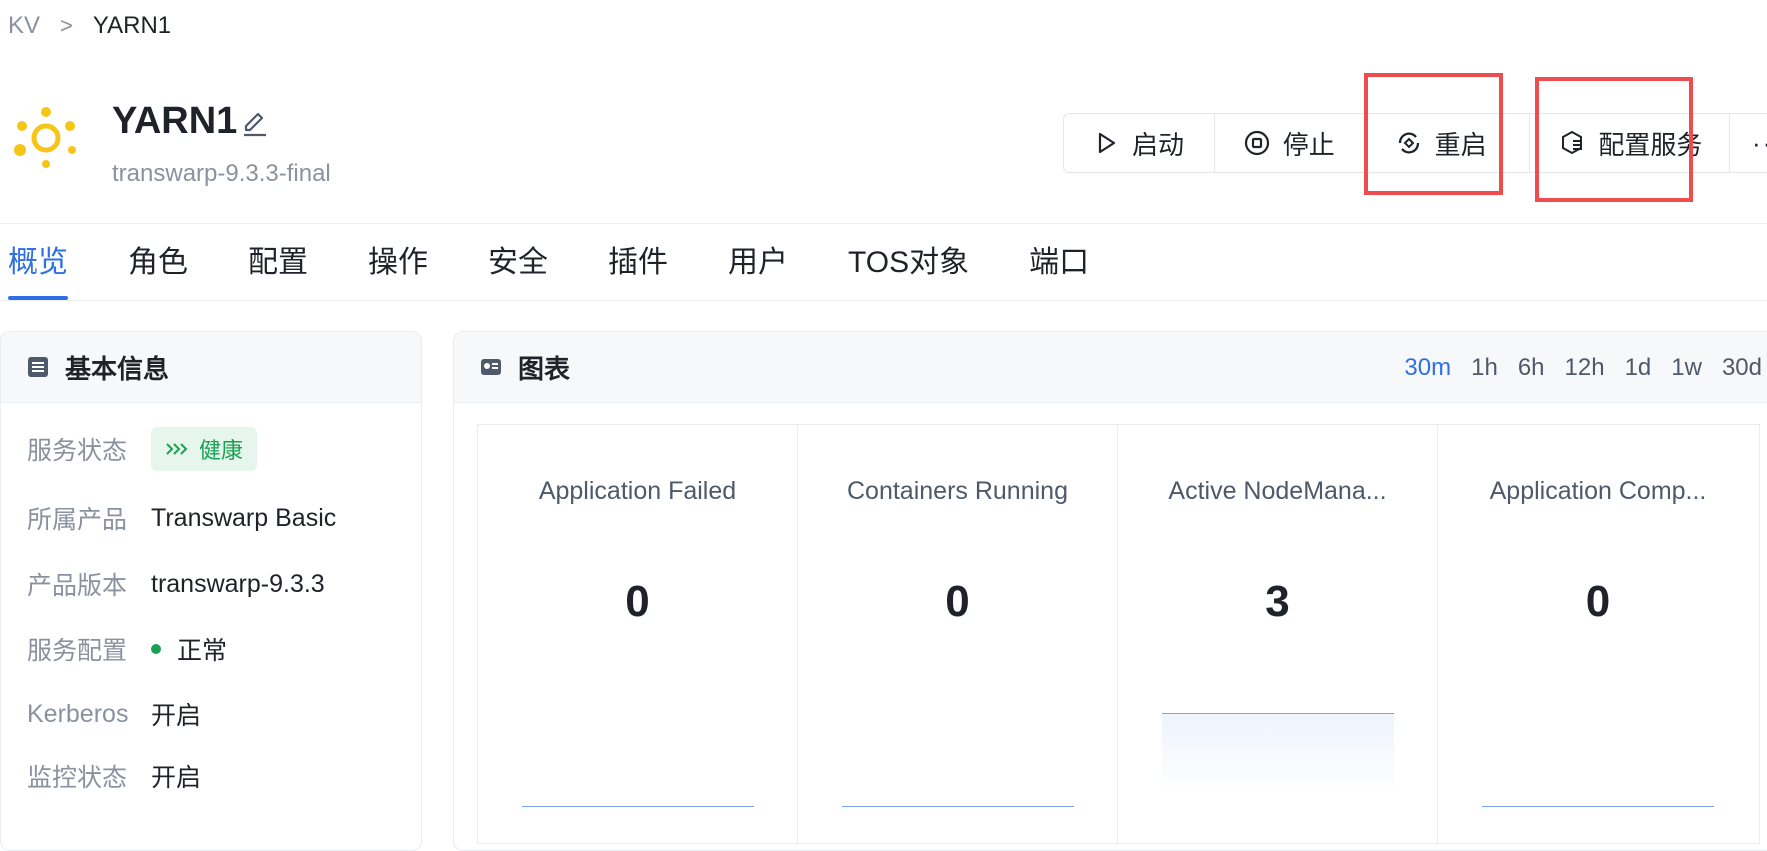  I want to click on breadcrumb-current: YARN1, so click(132, 25).